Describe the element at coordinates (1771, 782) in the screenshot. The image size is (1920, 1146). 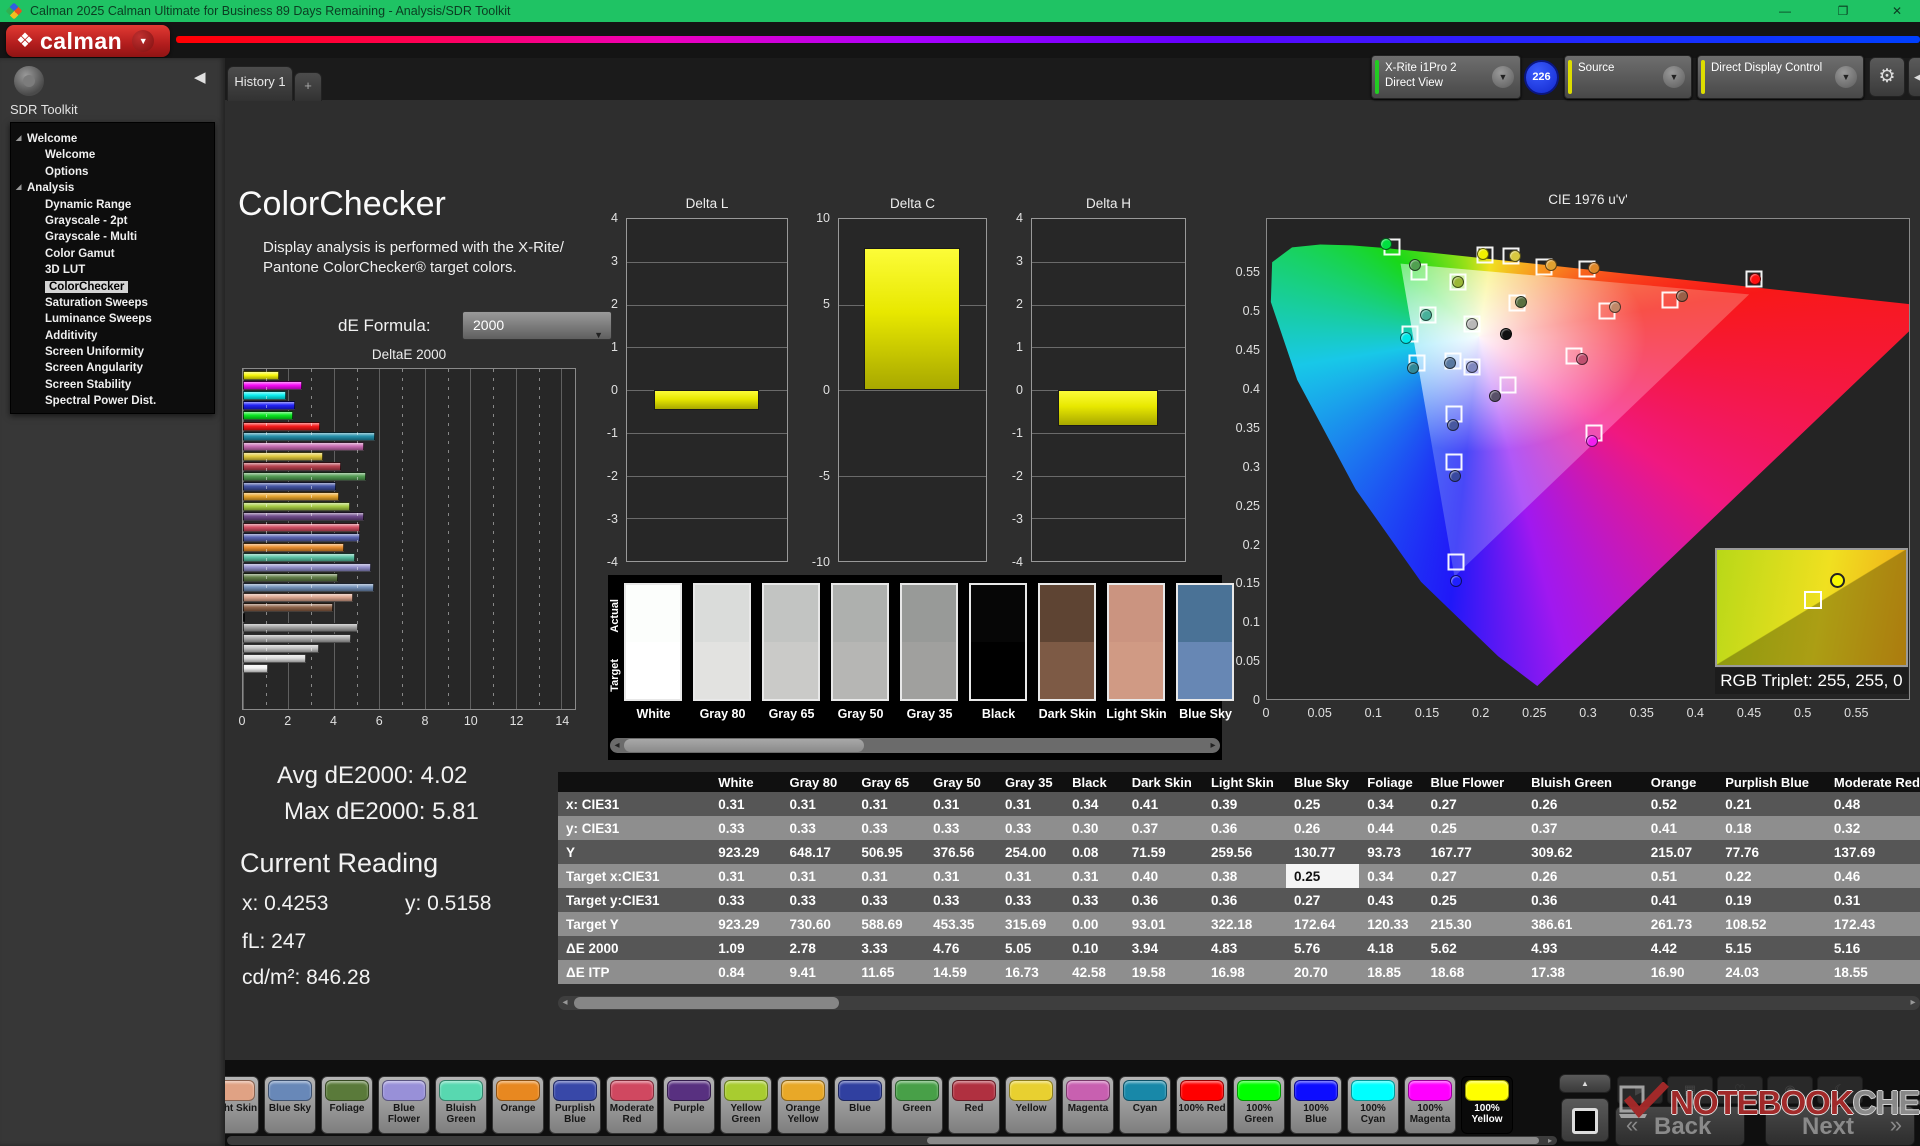
I see `col-header-purplish-blue: Purplish Blue` at that location.